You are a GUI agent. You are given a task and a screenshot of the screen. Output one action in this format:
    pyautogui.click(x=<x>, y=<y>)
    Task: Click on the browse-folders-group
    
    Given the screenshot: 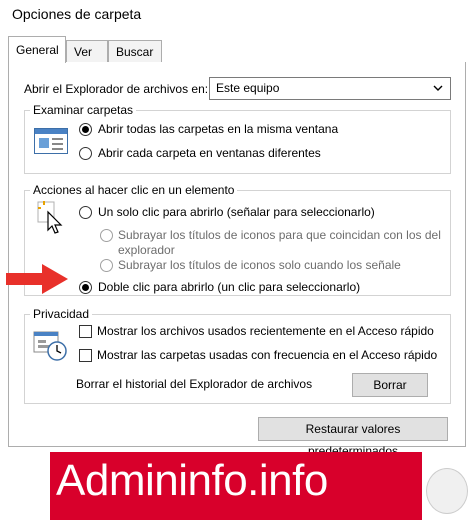 What is the action you would take?
    pyautogui.click(x=237, y=142)
    